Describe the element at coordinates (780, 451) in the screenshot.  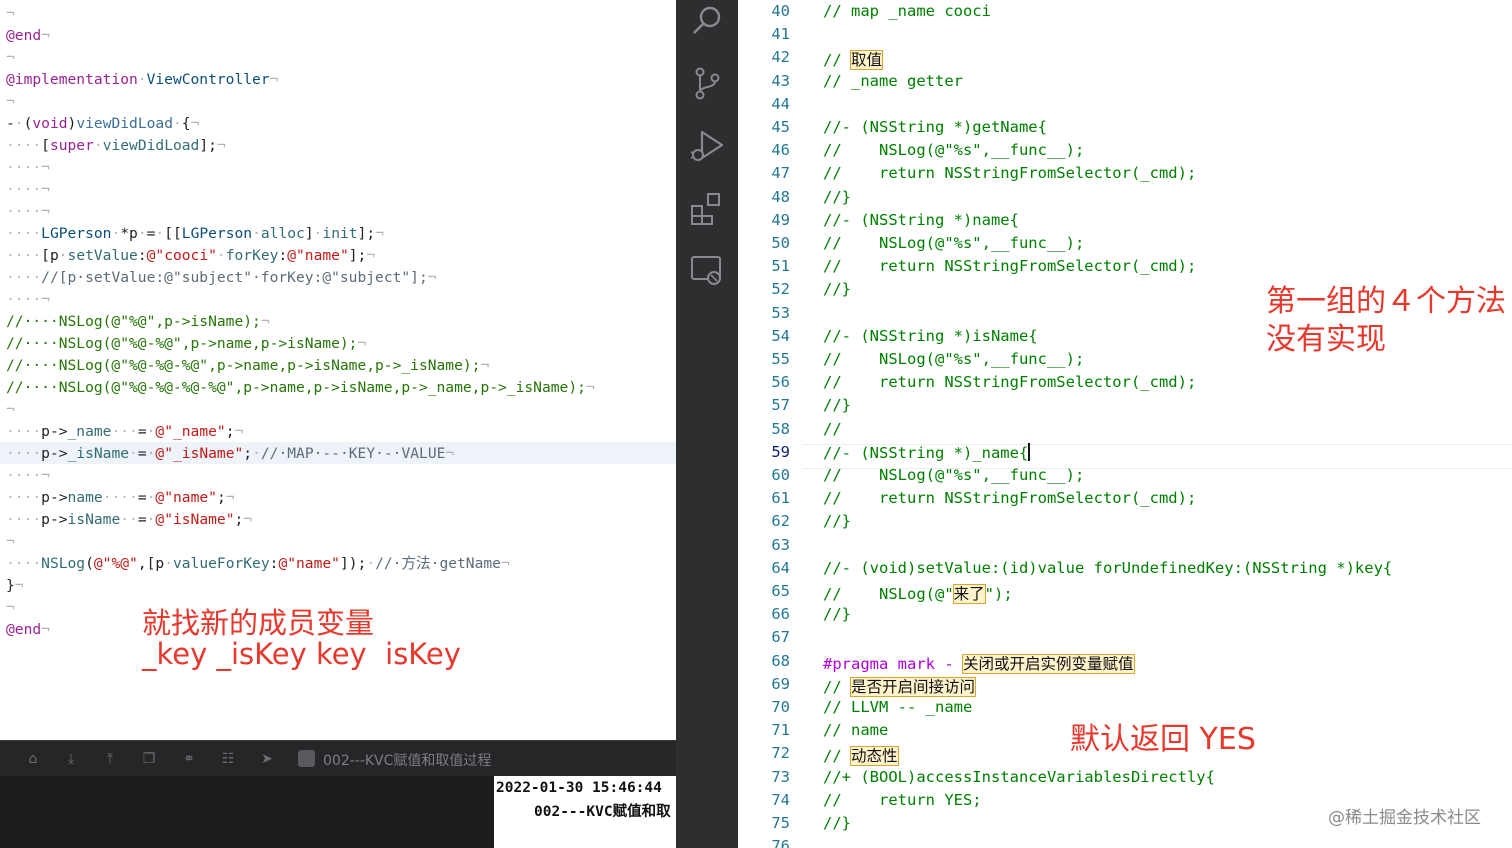
I see `line-number: 59` at that location.